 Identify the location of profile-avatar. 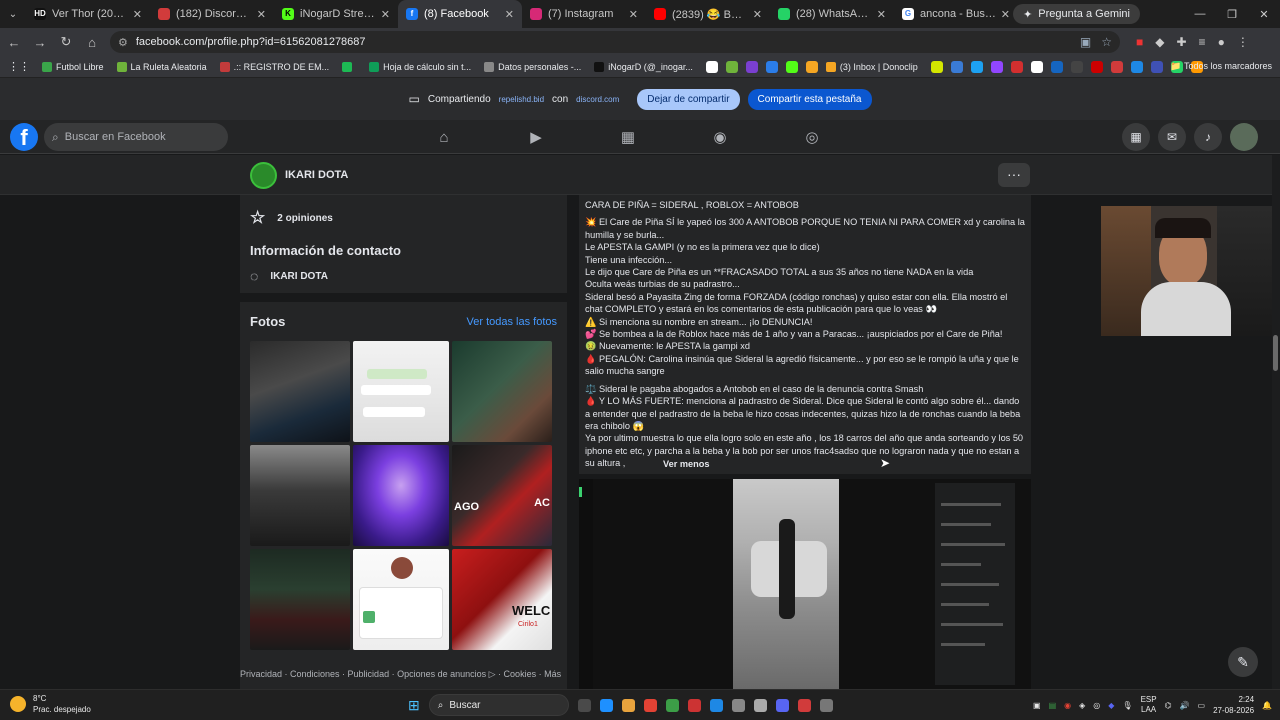
(263, 175).